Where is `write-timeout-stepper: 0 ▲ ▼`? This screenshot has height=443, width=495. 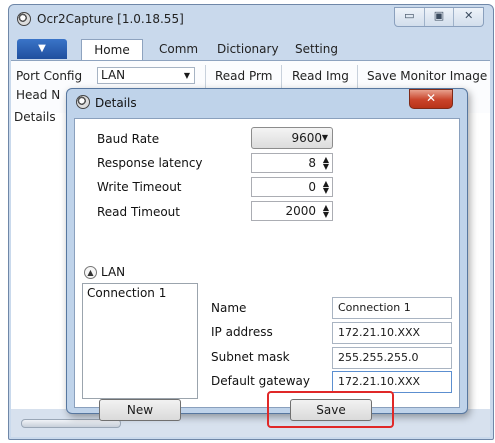
write-timeout-stepper: 0 ▲ ▼ is located at coordinates (292, 187).